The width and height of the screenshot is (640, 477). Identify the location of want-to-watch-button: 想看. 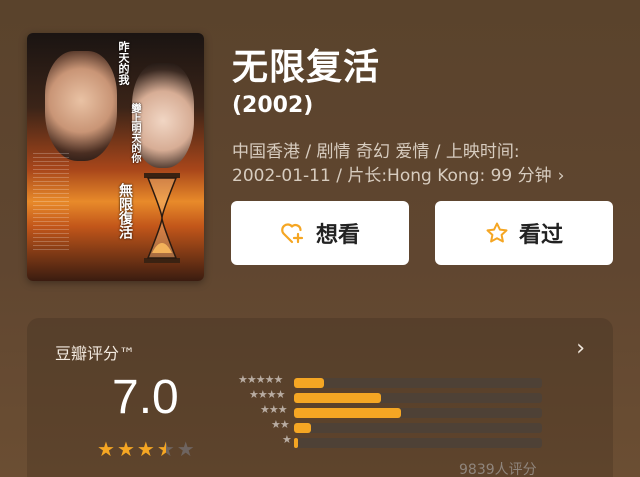
(320, 233).